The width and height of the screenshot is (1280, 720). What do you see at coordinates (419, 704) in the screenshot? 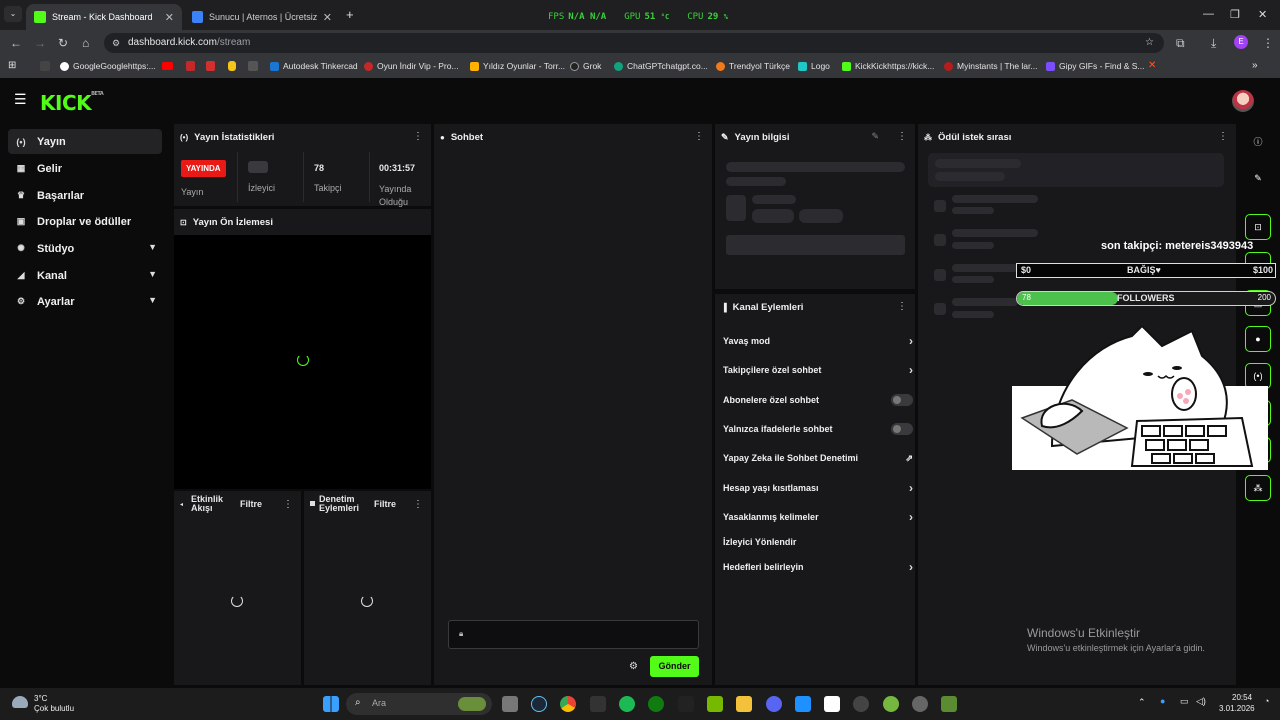
I see `taskbar-search: ⌕ Ara` at bounding box center [419, 704].